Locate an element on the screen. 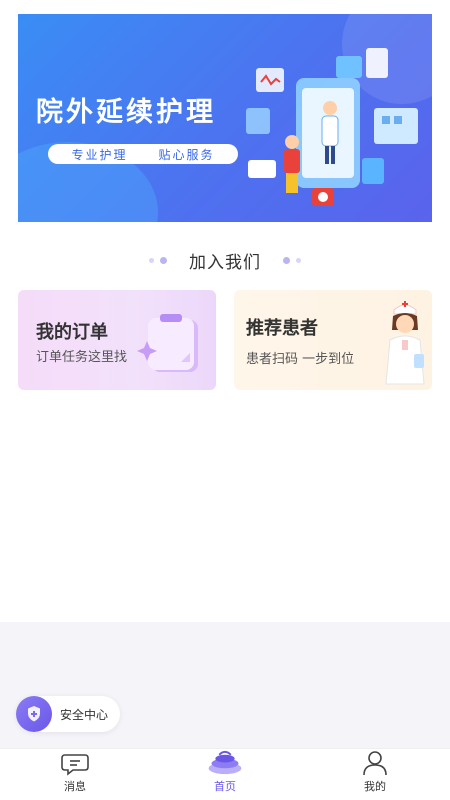 The image size is (450, 800). my-orders-card: 我的订单 订单任务这里找 is located at coordinates (117, 340).